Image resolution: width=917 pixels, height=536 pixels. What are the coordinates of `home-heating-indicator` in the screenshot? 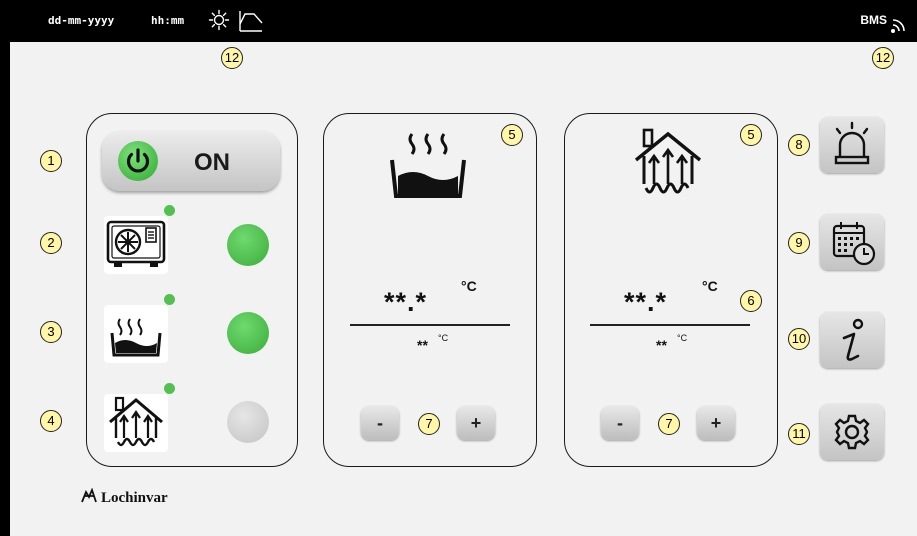 It's located at (169, 388).